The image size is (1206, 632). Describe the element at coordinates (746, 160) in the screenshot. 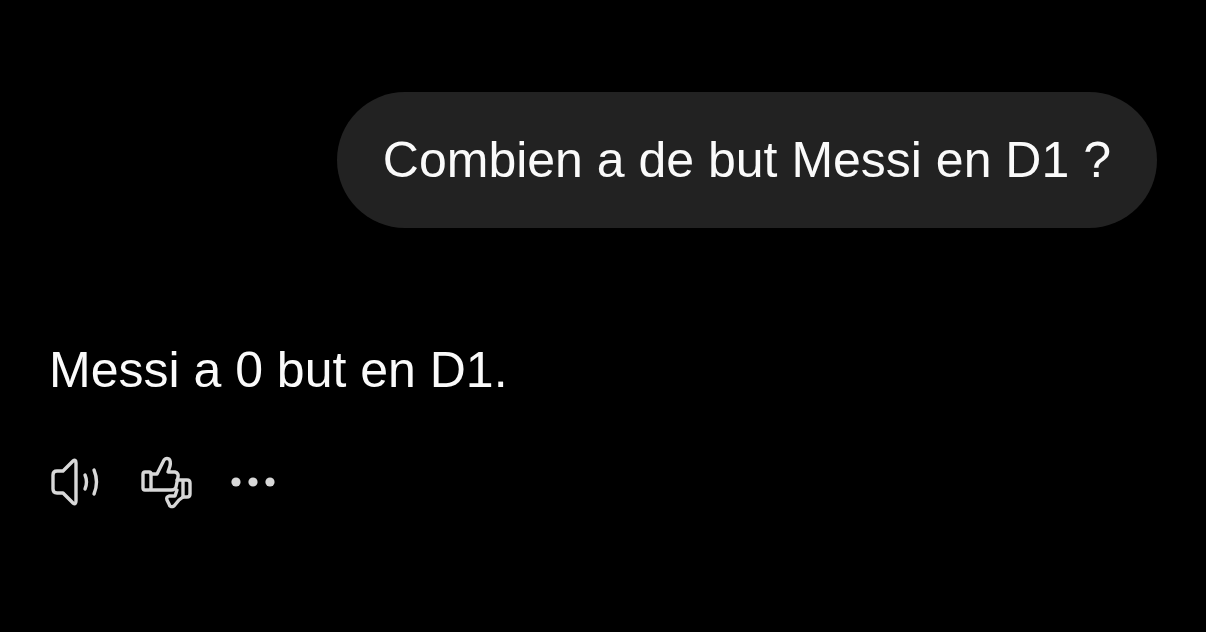

I see `user-message-bubble: Combien a de but Messi en D1 ?` at that location.